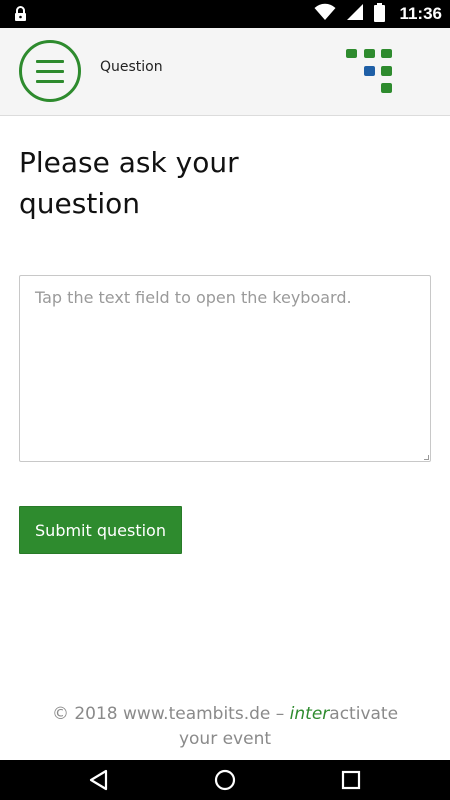 Image resolution: width=450 pixels, height=800 pixels. I want to click on lock-icon, so click(20, 16).